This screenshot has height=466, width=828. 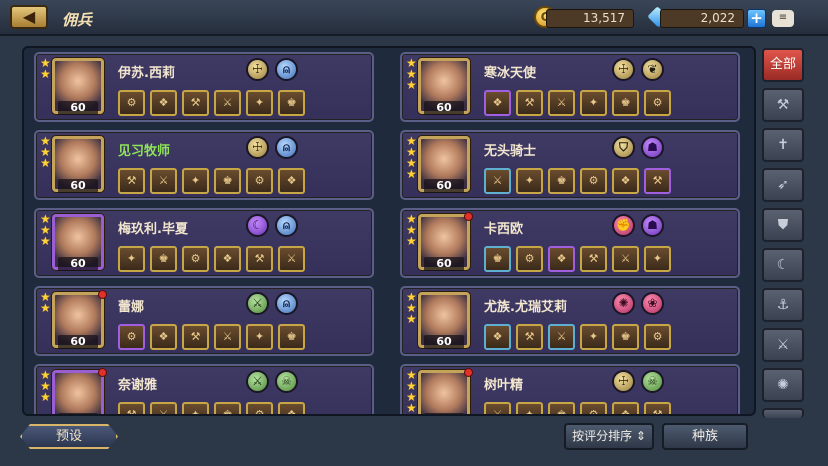 What do you see at coordinates (570, 243) in the screenshot?
I see `hero-card: ★ ★ ★ 60 卡西欧 ✊ ☗ ♚ ⚙ ❖ ⚒ ⚔ ✦` at bounding box center [570, 243].